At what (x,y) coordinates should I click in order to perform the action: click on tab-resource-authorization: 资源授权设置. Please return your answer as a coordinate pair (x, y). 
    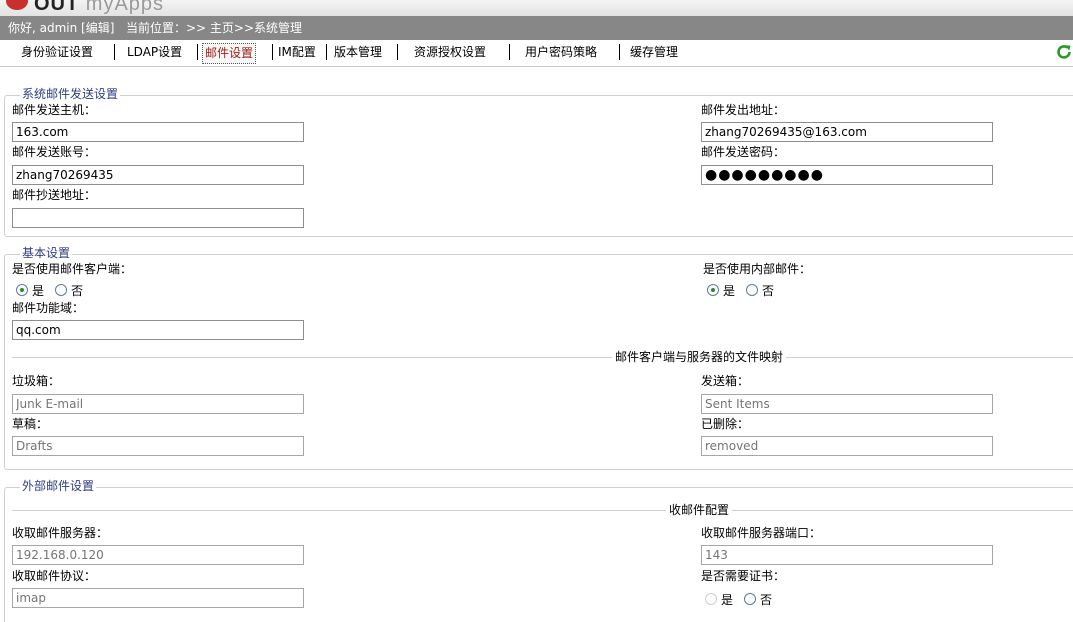
    Looking at the image, I should click on (450, 53).